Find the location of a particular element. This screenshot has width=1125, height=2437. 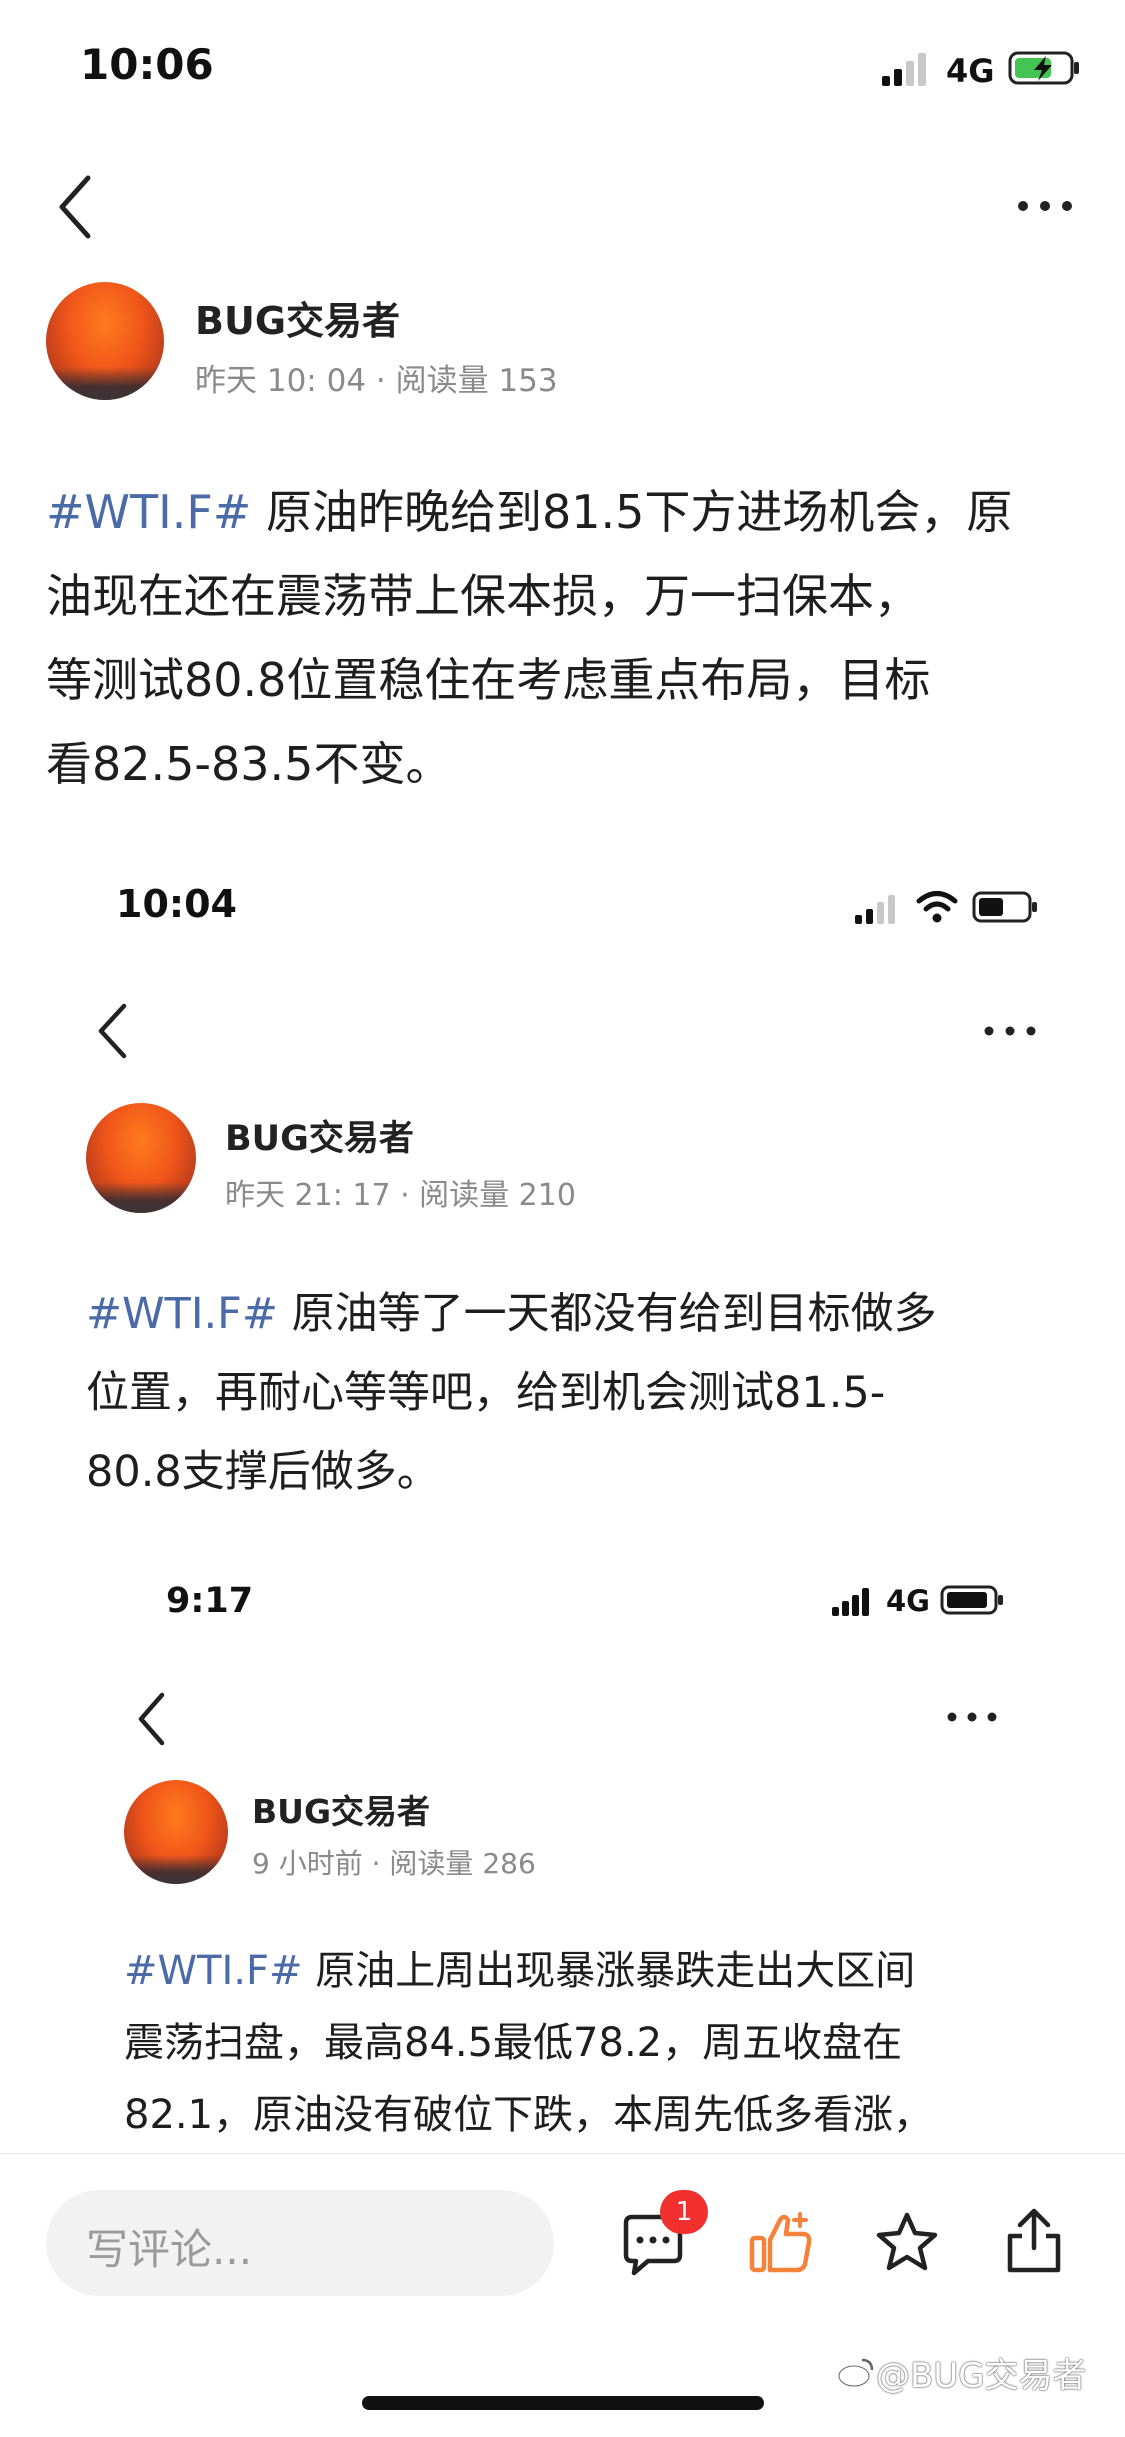

wifi-icon is located at coordinates (937, 906).